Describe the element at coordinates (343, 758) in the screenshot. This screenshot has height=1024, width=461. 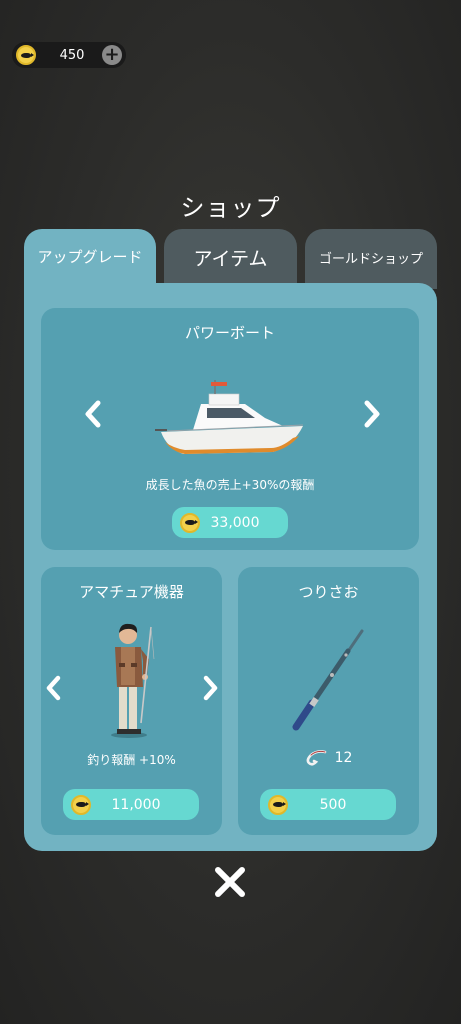
I see `hook-count: 12` at that location.